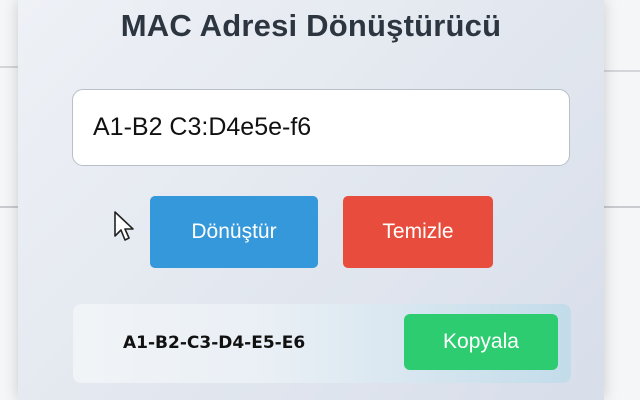  Describe the element at coordinates (311, 25) in the screenshot. I see `page-title: MAC Adresi Dönüştürücü` at that location.